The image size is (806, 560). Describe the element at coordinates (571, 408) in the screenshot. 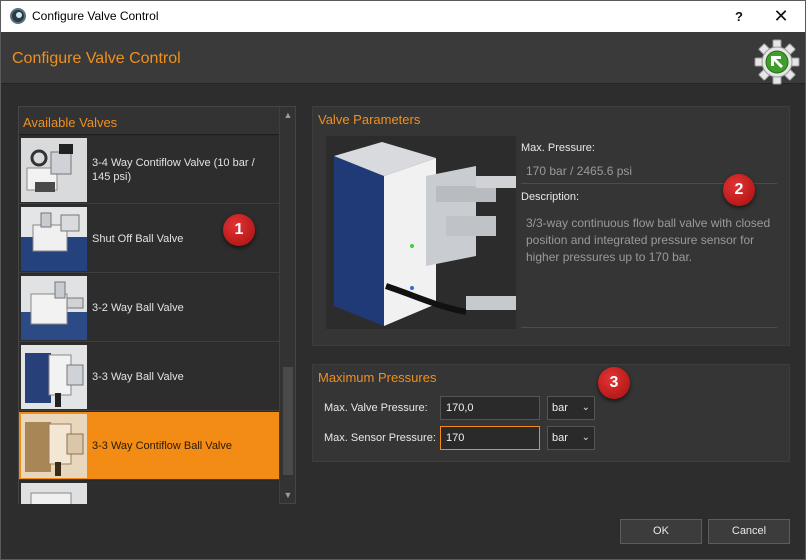

I see `valve-pressure-unit-select: bar ⌄` at that location.